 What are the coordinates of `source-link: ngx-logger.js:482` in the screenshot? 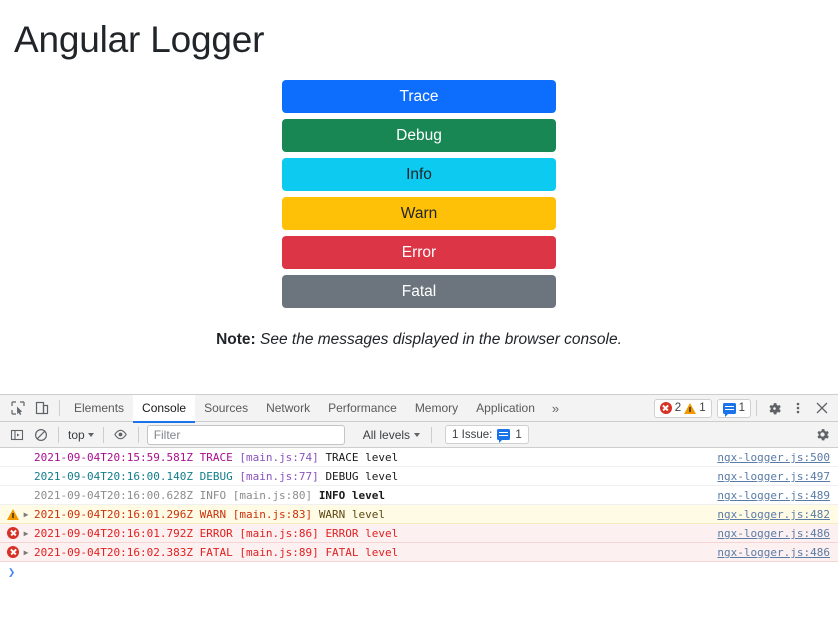 It's located at (773, 514).